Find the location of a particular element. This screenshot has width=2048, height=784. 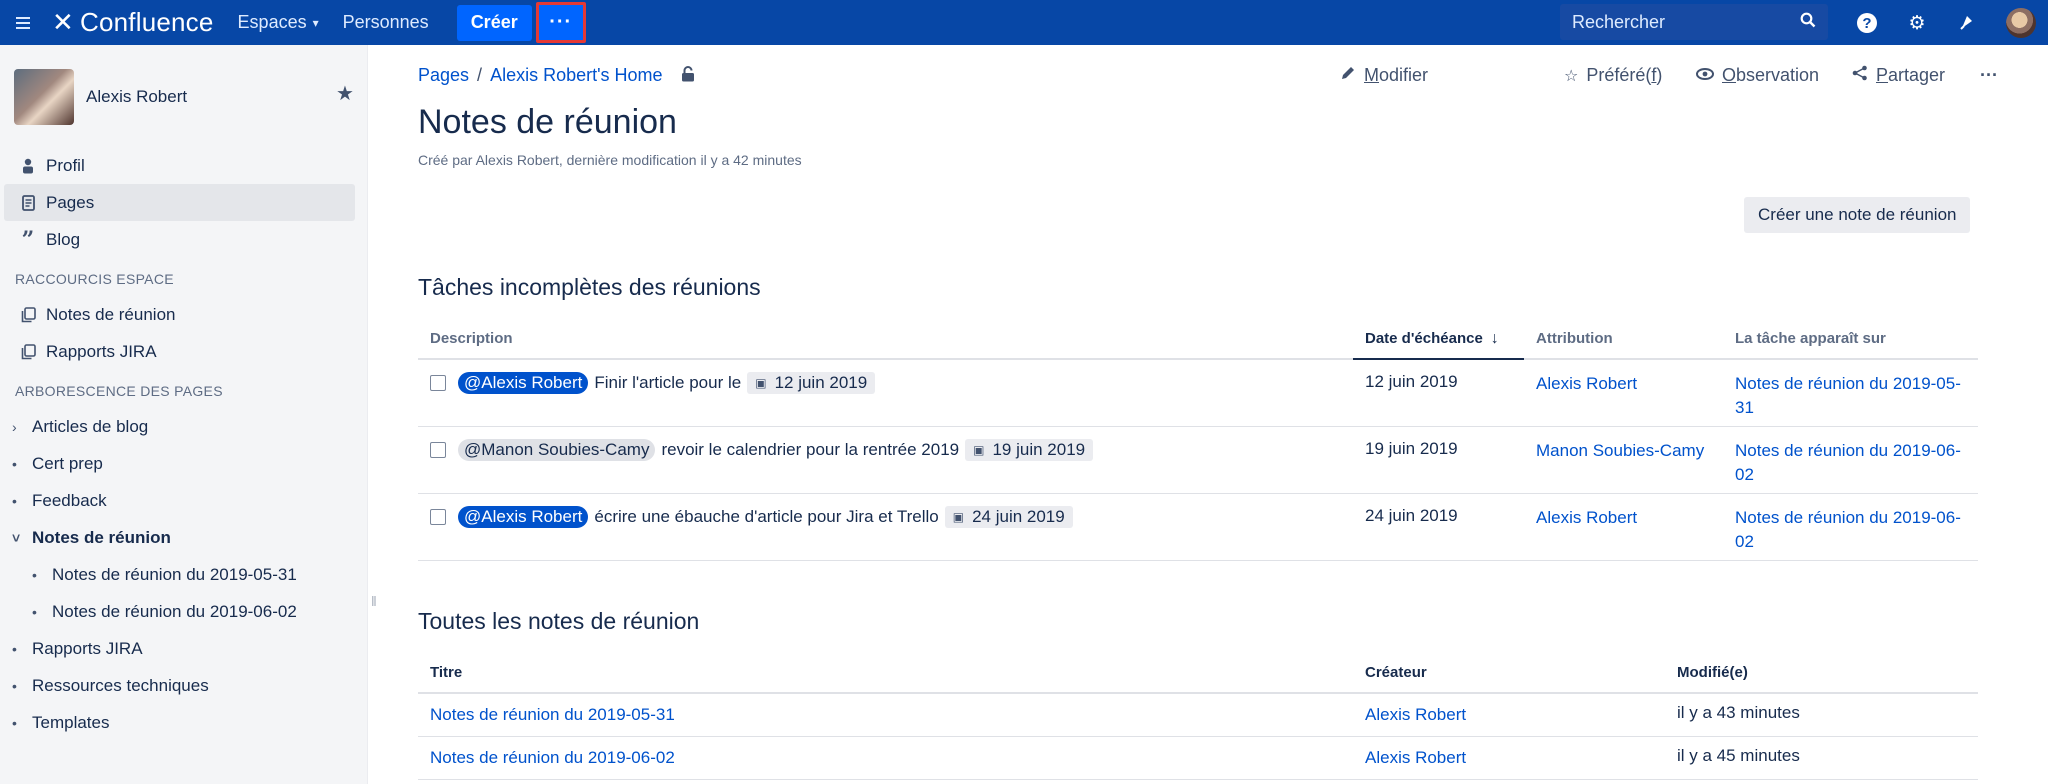

edit-button: Modifier is located at coordinates (1384, 75).